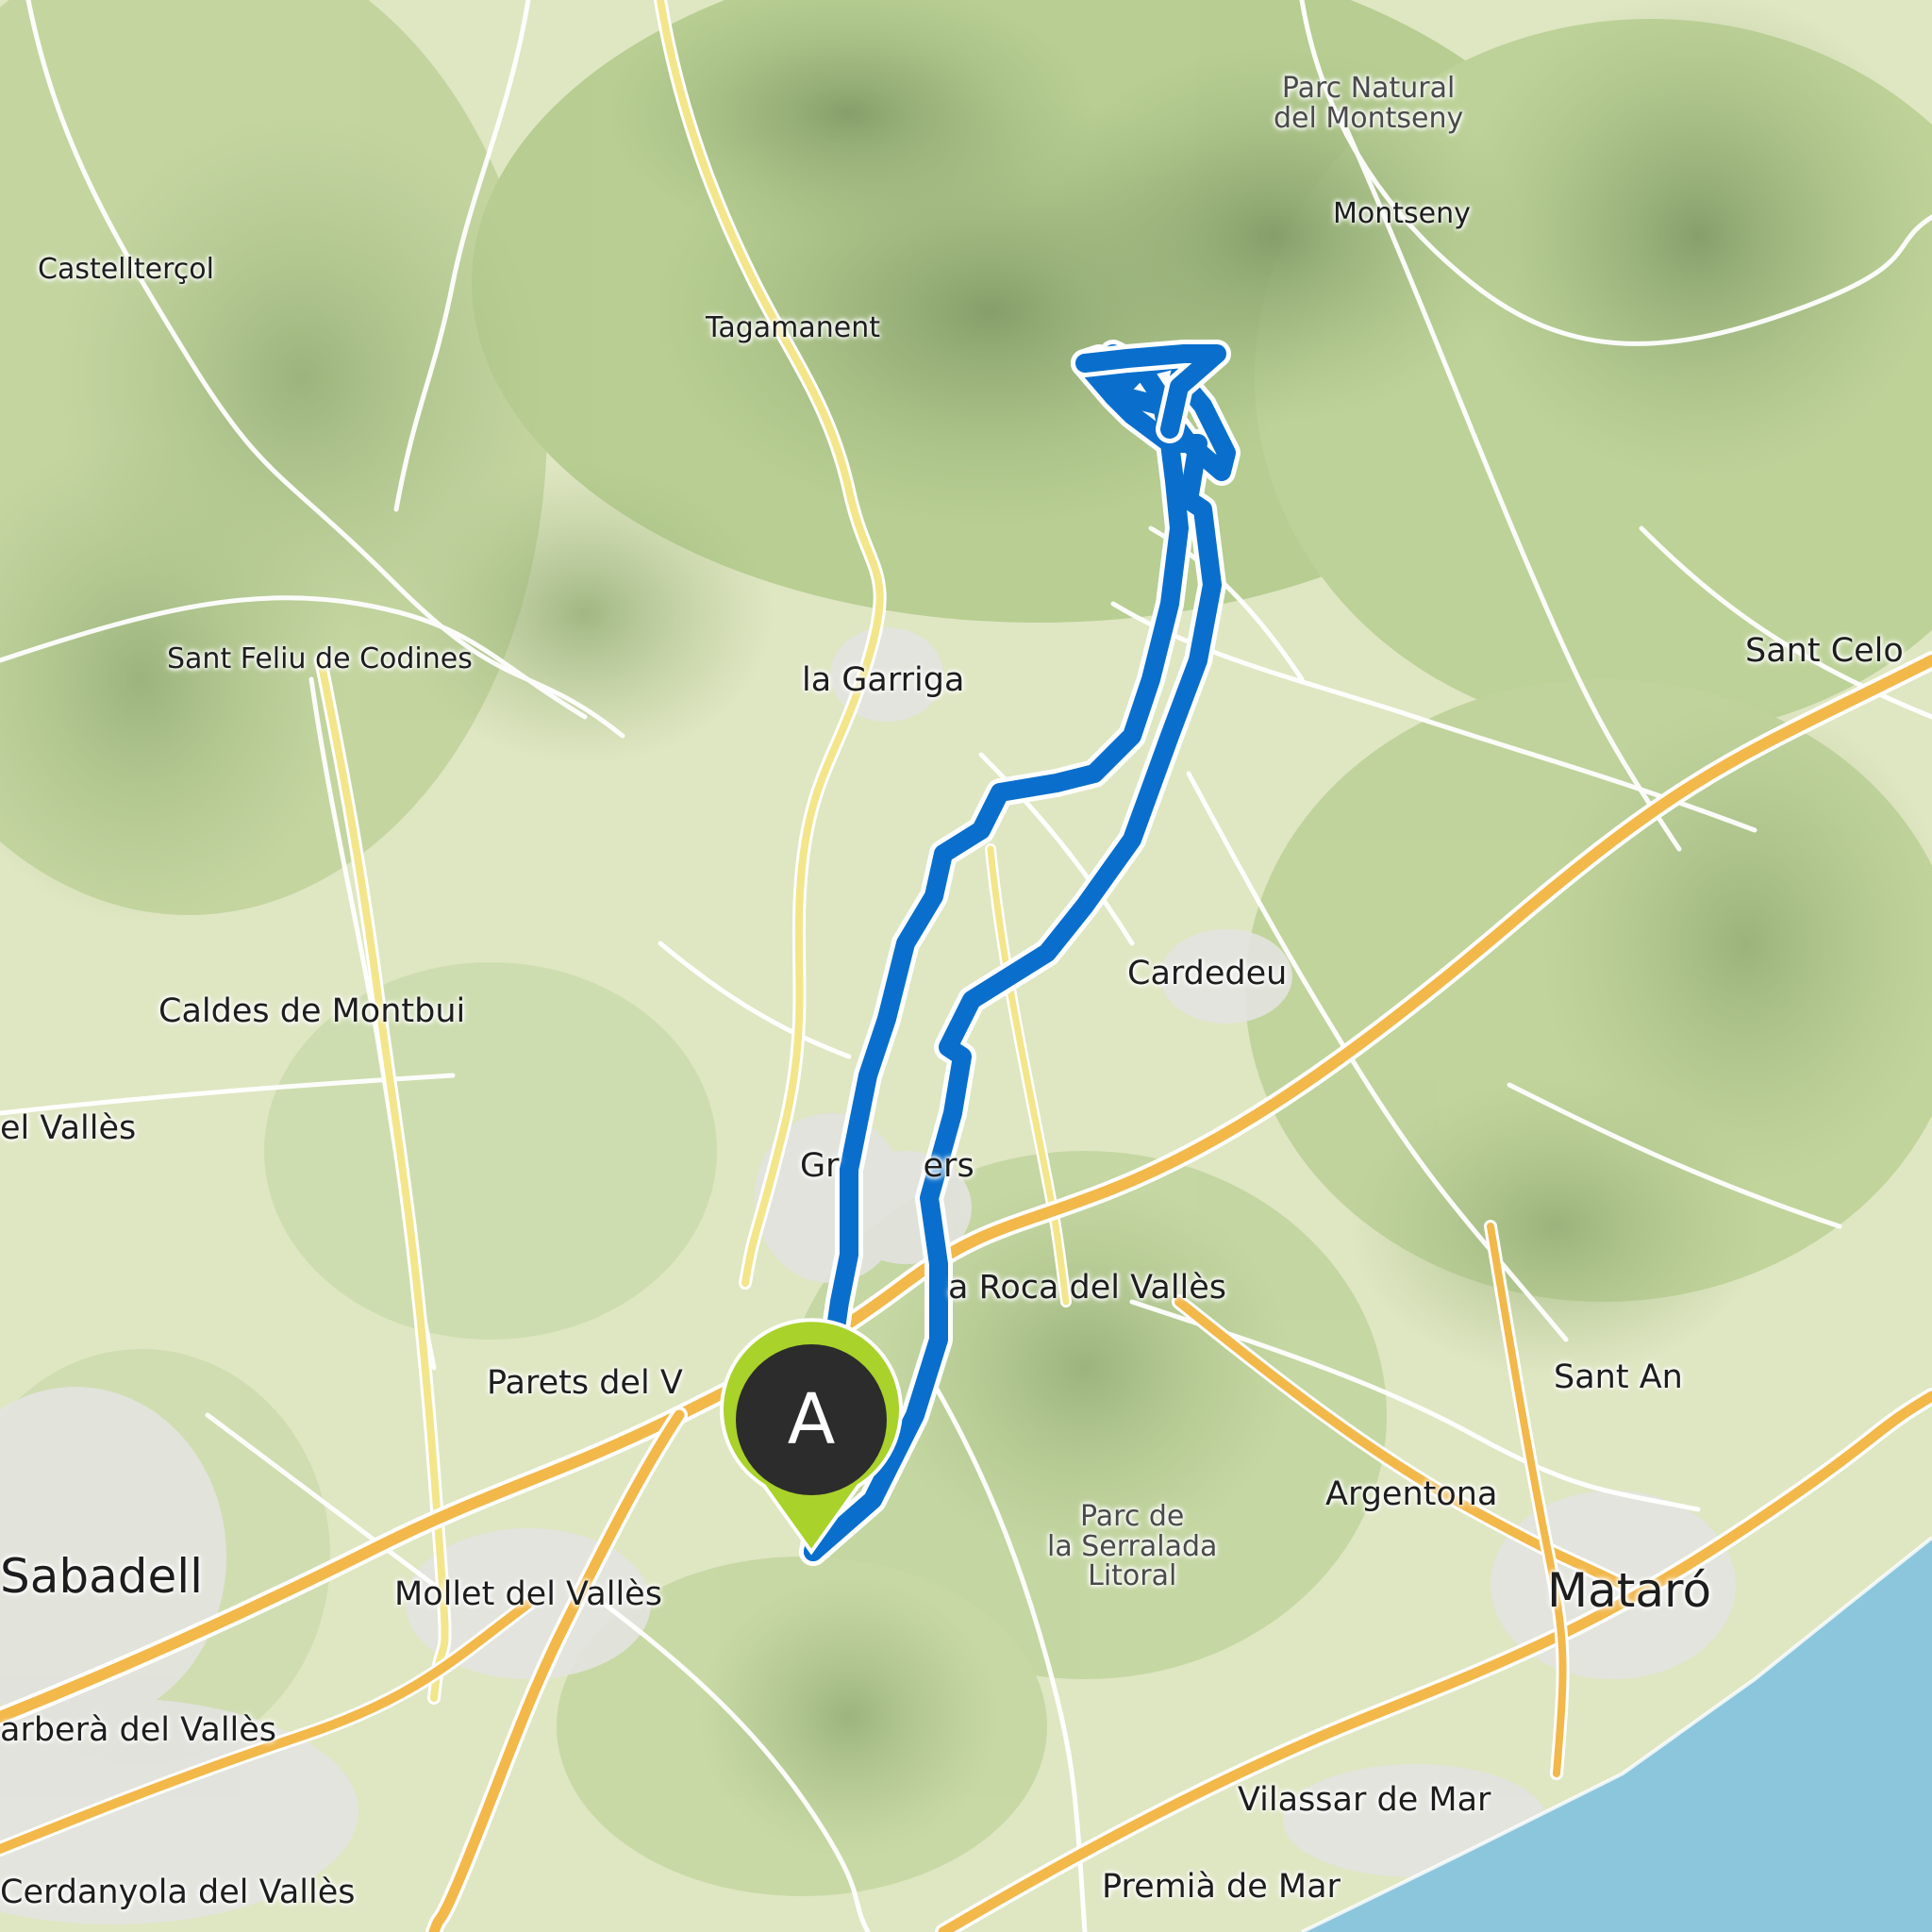 The width and height of the screenshot is (1932, 1932). I want to click on place-label-argentona: Argentona, so click(1412, 1494).